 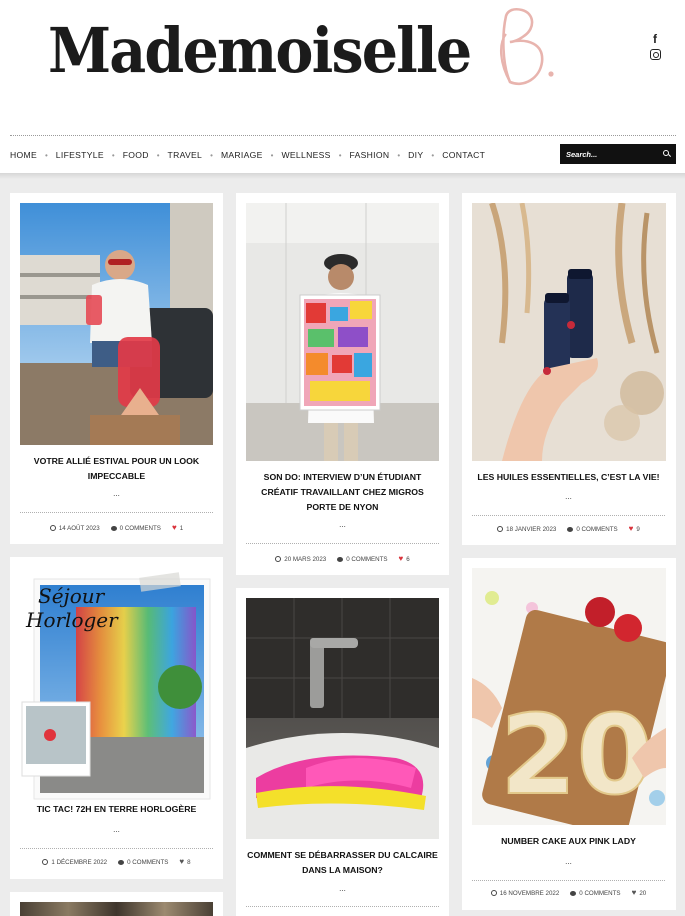 I want to click on site-logo: Mademoiselle, so click(x=277, y=51).